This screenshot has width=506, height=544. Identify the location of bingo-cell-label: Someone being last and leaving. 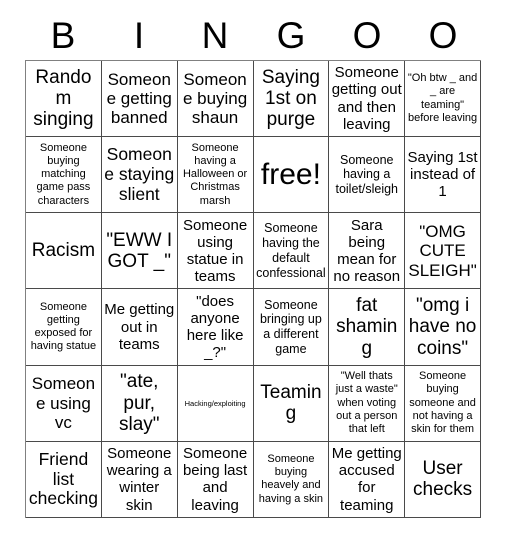
(215, 479).